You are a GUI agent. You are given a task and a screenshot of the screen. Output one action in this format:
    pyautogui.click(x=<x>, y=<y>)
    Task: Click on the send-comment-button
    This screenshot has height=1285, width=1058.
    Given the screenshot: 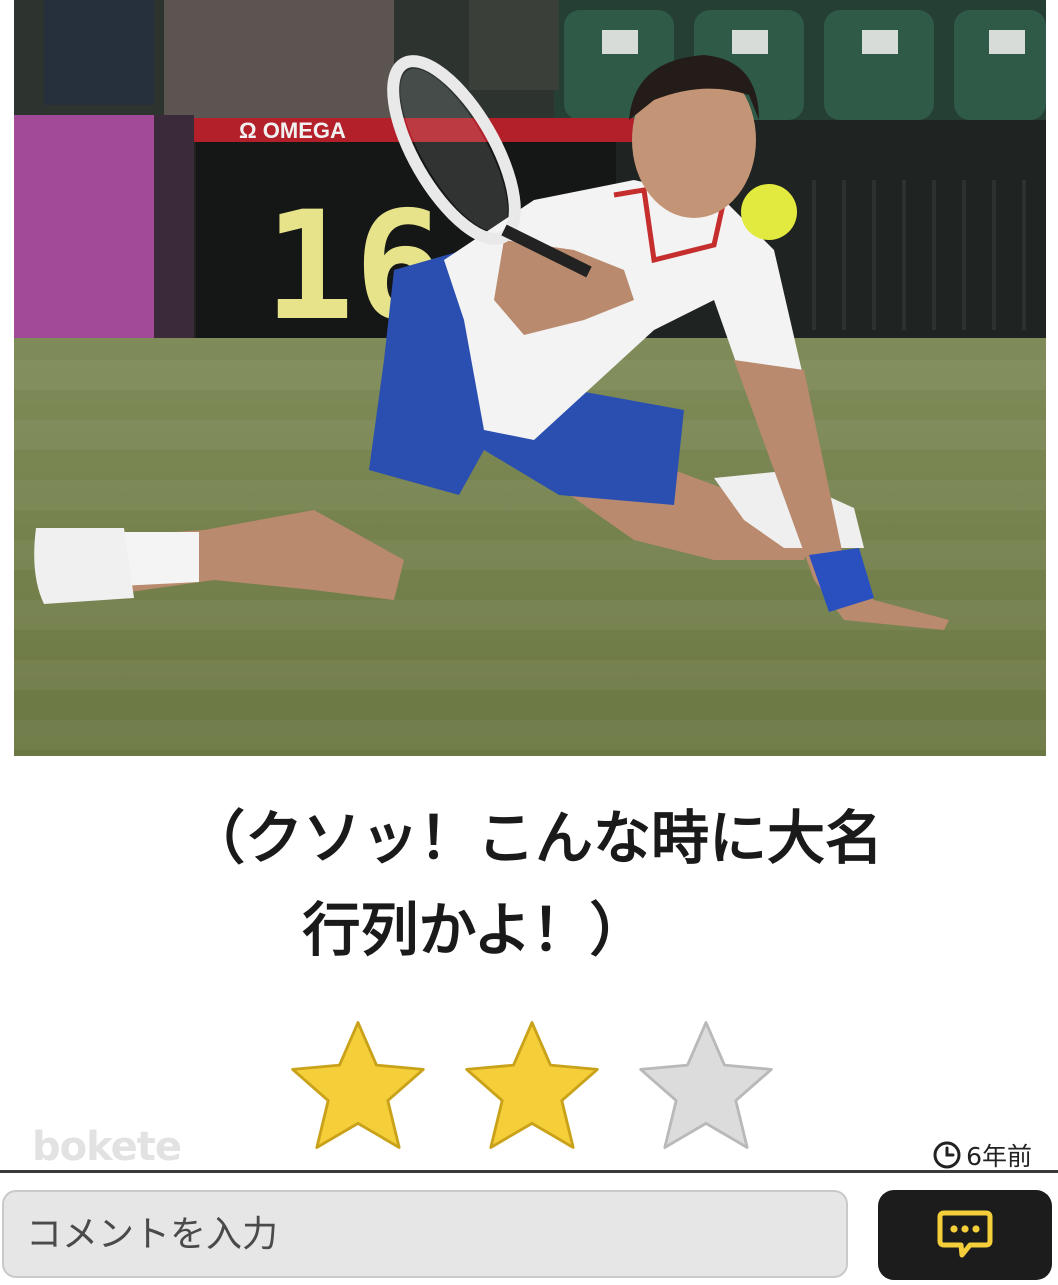 What is the action you would take?
    pyautogui.click(x=965, y=1235)
    